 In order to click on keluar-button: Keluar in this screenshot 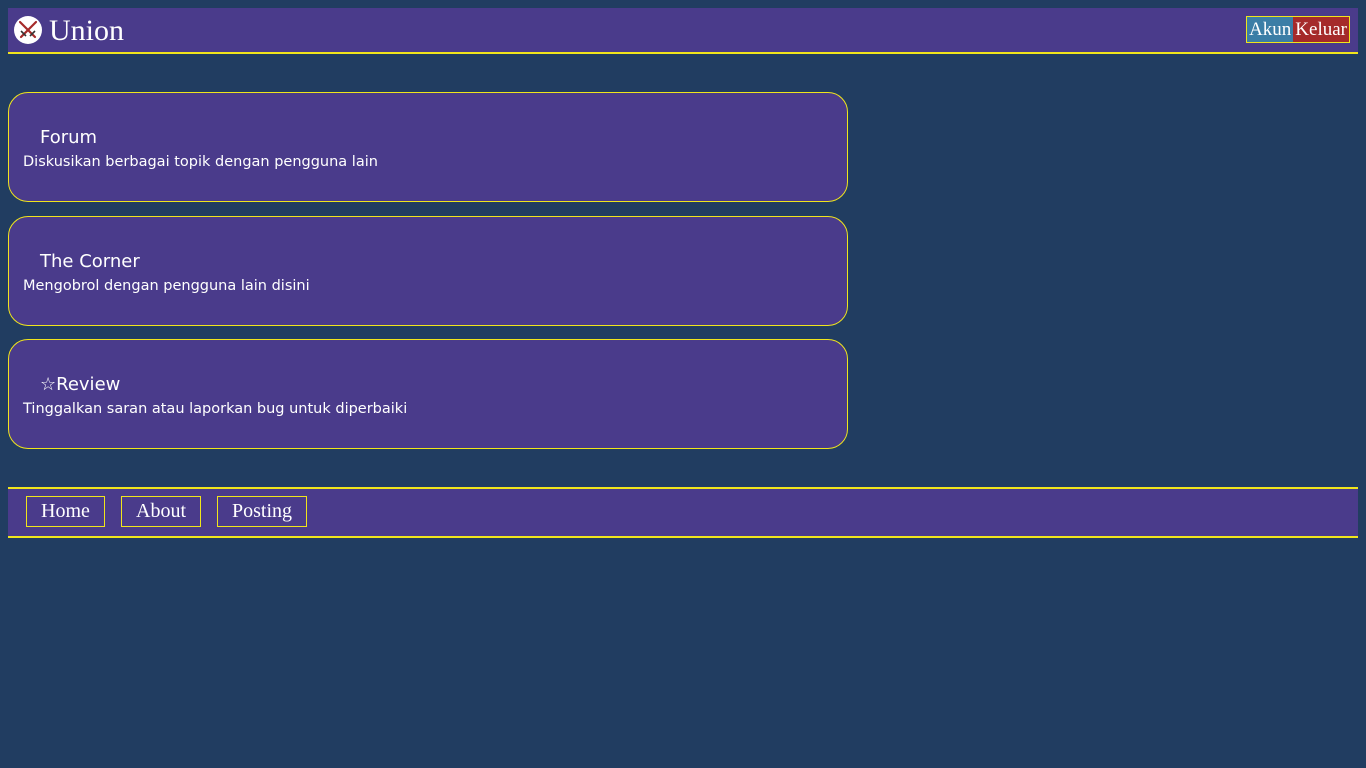, I will do `click(1321, 29)`.